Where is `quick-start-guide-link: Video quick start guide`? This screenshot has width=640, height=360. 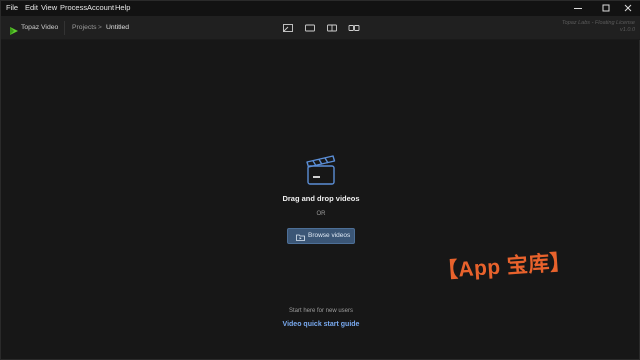 quick-start-guide-link: Video quick start guide is located at coordinates (320, 324).